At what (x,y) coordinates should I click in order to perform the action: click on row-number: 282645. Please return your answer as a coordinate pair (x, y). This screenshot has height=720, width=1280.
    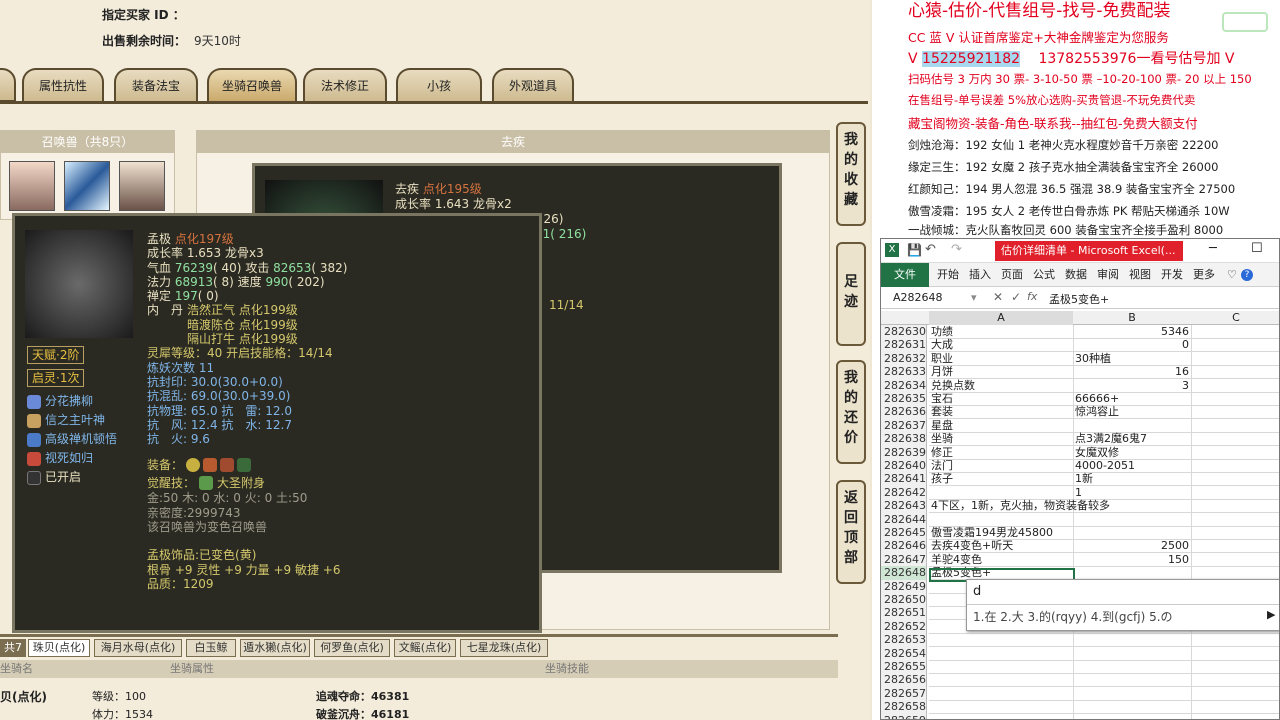
    Looking at the image, I should click on (904, 533).